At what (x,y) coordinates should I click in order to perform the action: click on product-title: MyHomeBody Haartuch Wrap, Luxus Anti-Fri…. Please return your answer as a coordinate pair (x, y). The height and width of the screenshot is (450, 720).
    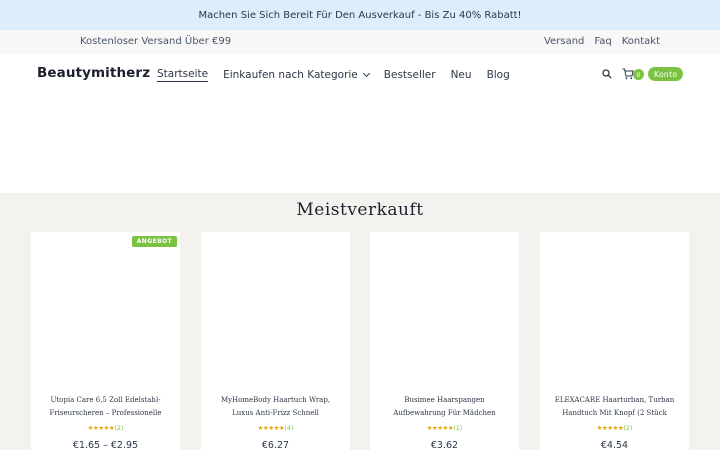
    Looking at the image, I should click on (275, 407).